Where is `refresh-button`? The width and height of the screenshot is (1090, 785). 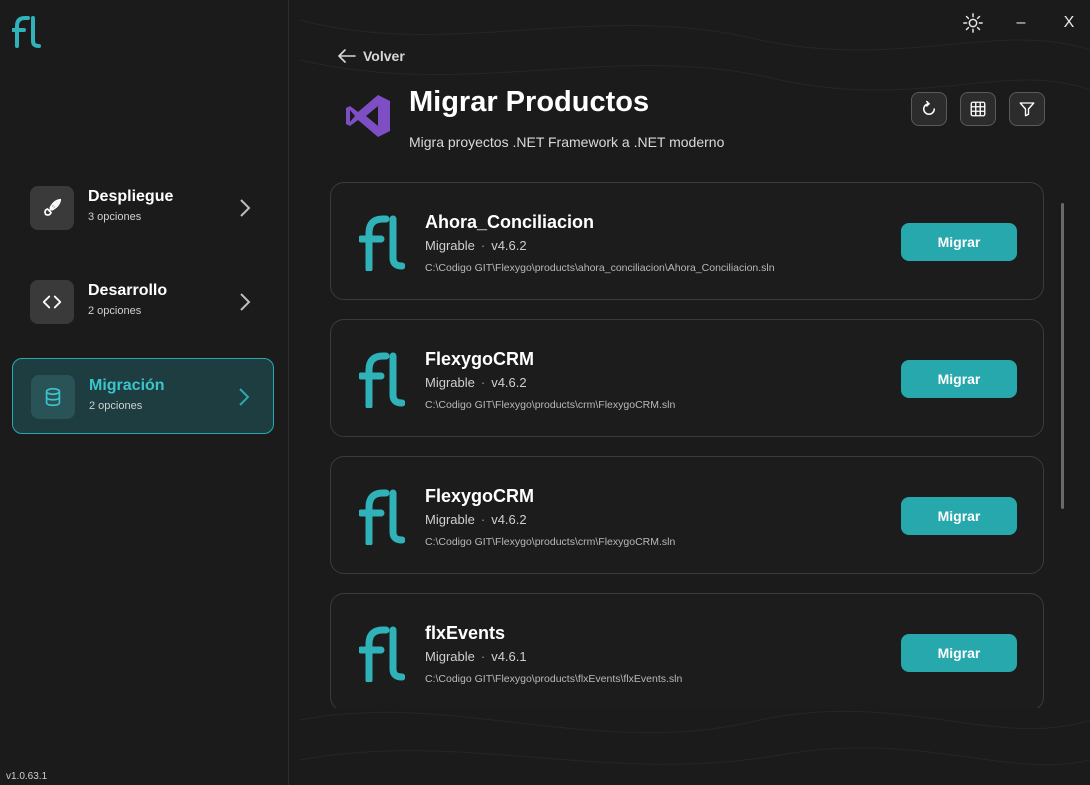
refresh-button is located at coordinates (929, 109).